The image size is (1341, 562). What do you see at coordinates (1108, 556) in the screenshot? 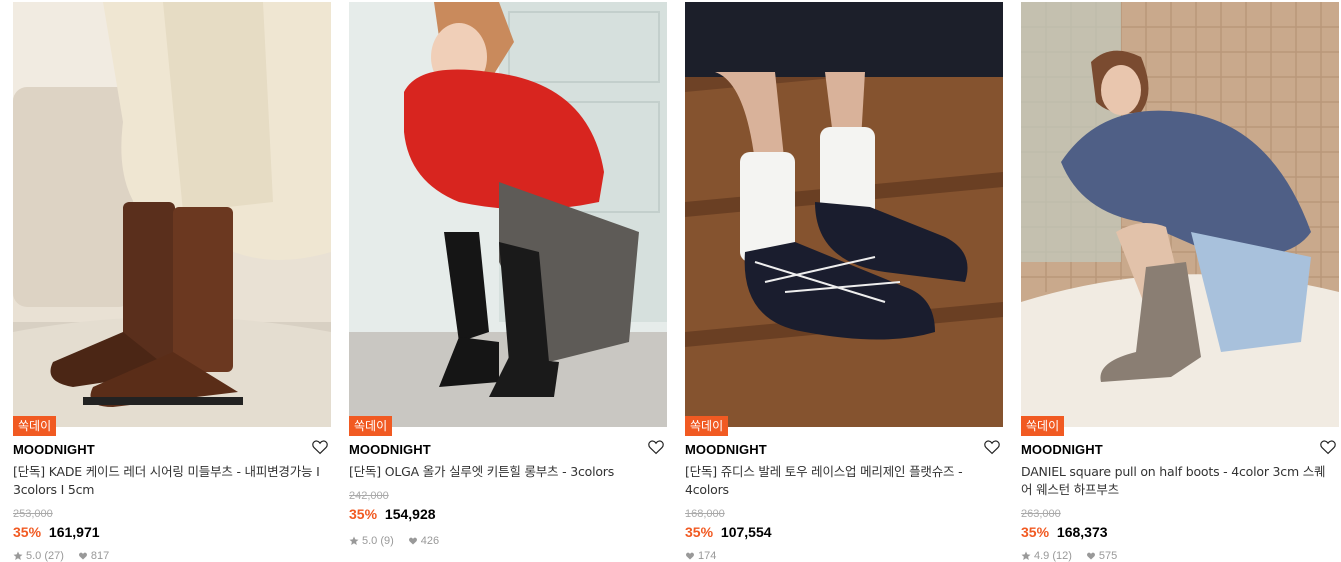
I see `like-count: 575` at bounding box center [1108, 556].